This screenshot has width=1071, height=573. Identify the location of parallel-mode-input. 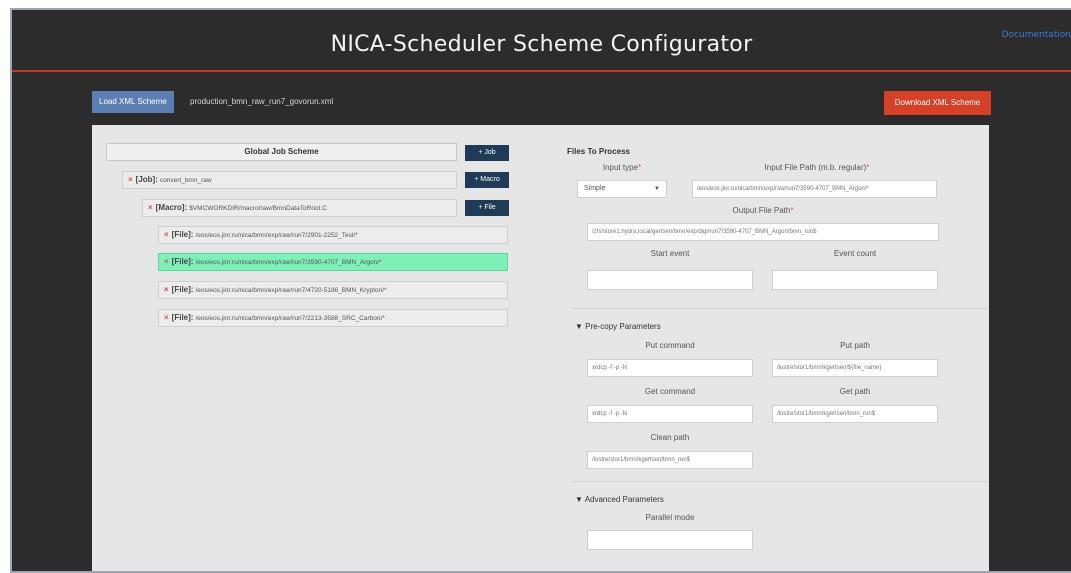
(670, 540).